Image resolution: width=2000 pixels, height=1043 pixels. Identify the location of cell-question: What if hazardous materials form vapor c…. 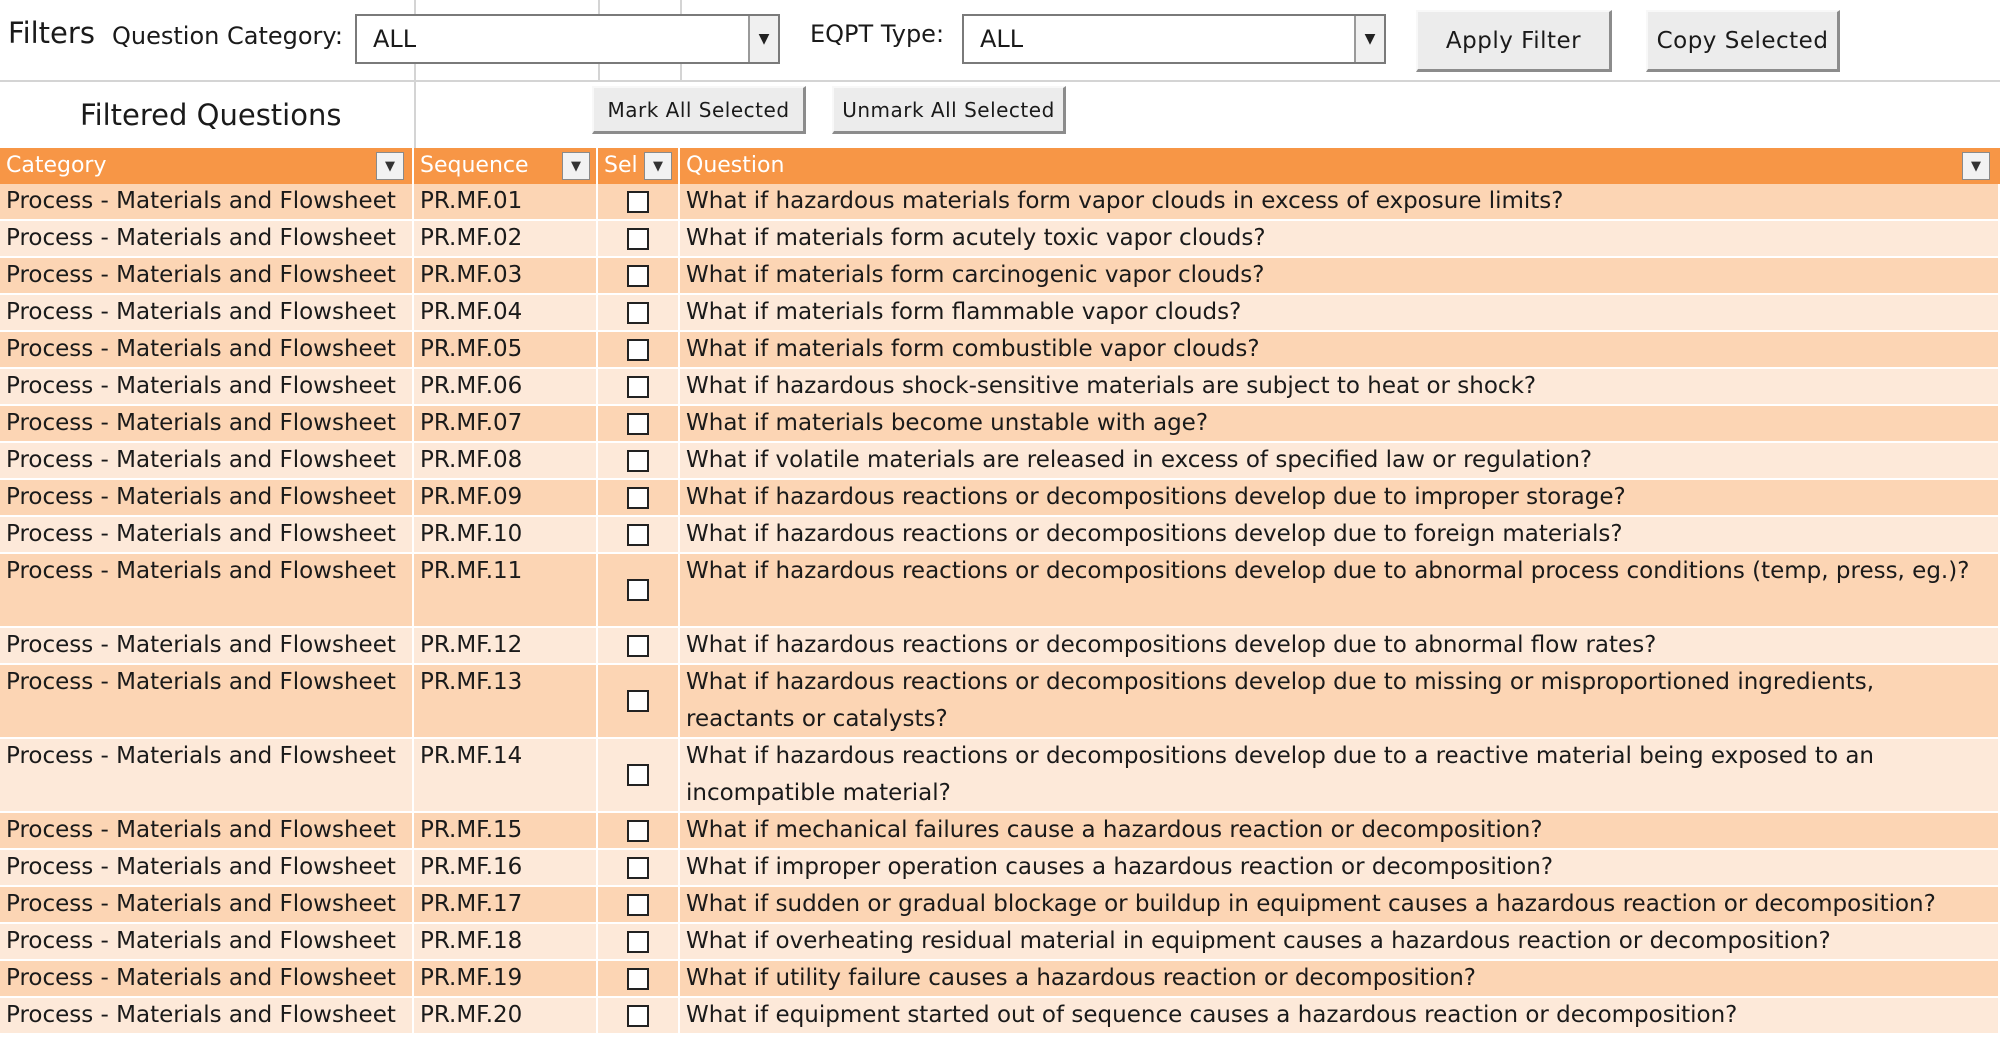
(1340, 202).